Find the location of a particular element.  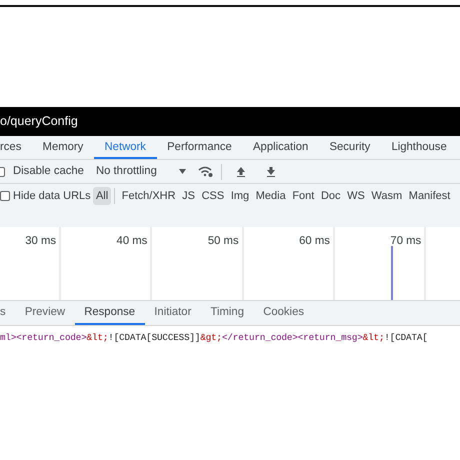

tick-label: 50 ms is located at coordinates (223, 241).